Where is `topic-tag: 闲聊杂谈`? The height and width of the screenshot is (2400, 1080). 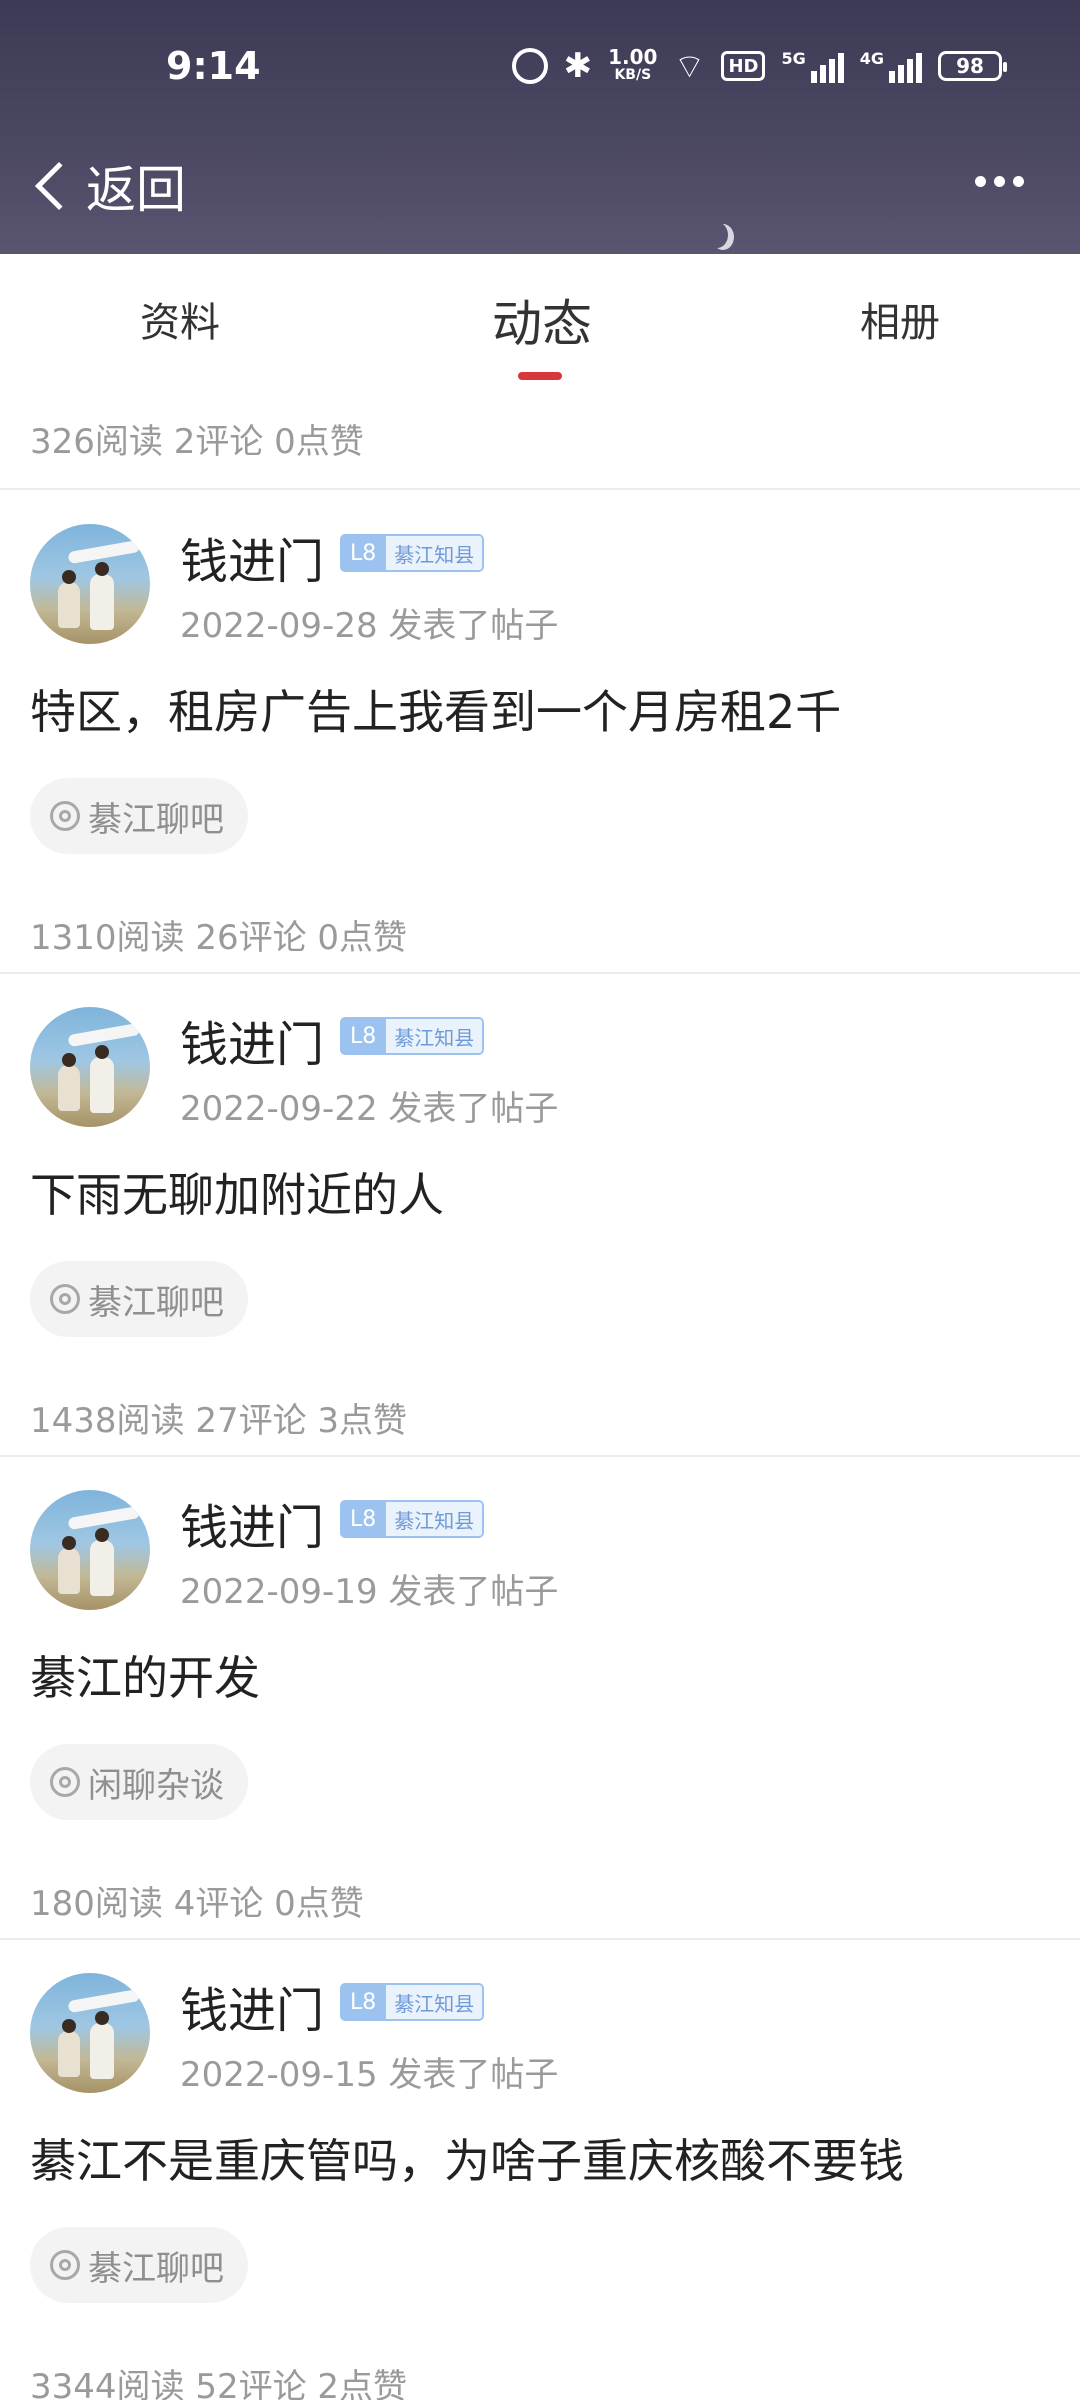 topic-tag: 闲聊杂谈 is located at coordinates (139, 1782).